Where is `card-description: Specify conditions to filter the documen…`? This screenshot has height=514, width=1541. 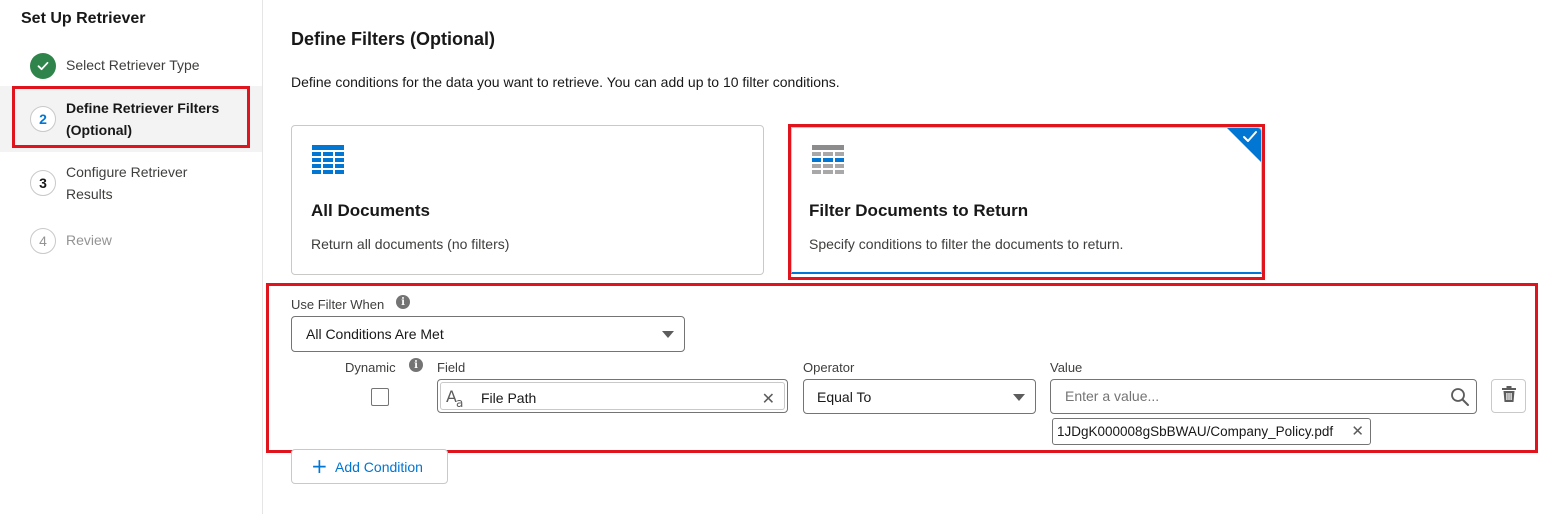 card-description: Specify conditions to filter the documen… is located at coordinates (966, 244).